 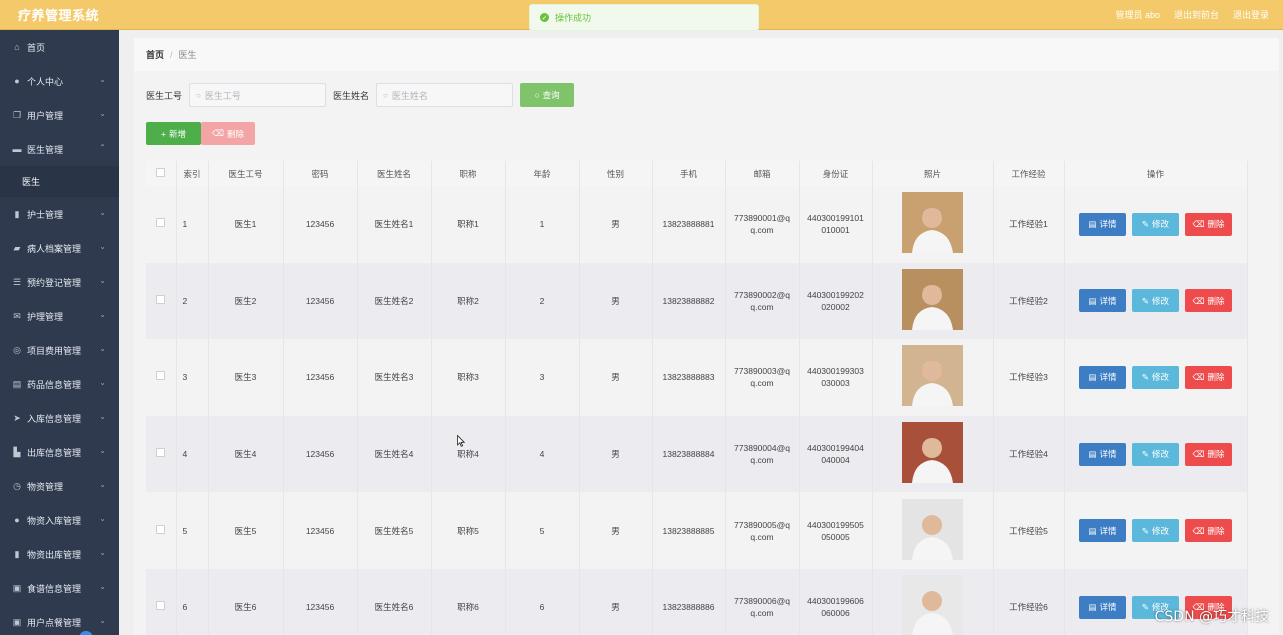 I want to click on doctor-name-input: ○ 医生姓名, so click(x=445, y=95).